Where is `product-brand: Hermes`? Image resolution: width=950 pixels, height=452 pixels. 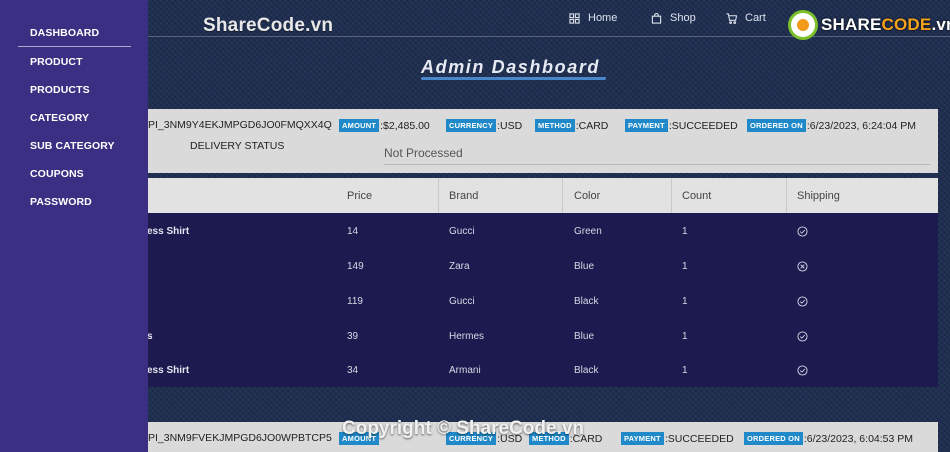
product-brand: Hermes is located at coordinates (467, 336).